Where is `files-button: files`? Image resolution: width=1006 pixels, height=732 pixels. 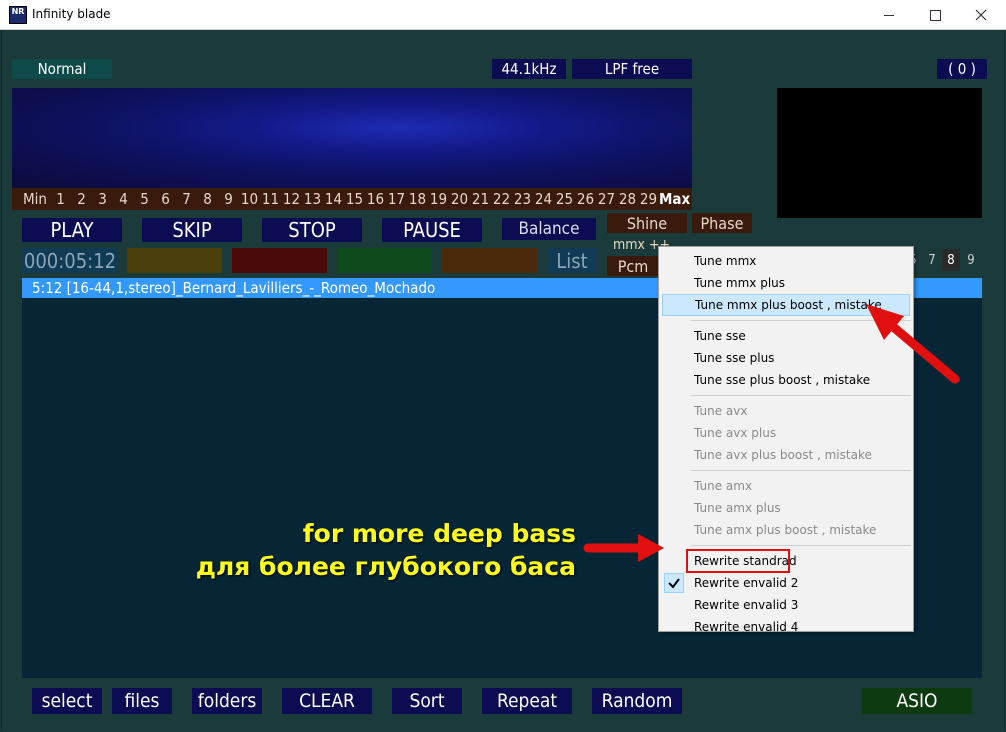 files-button: files is located at coordinates (142, 701).